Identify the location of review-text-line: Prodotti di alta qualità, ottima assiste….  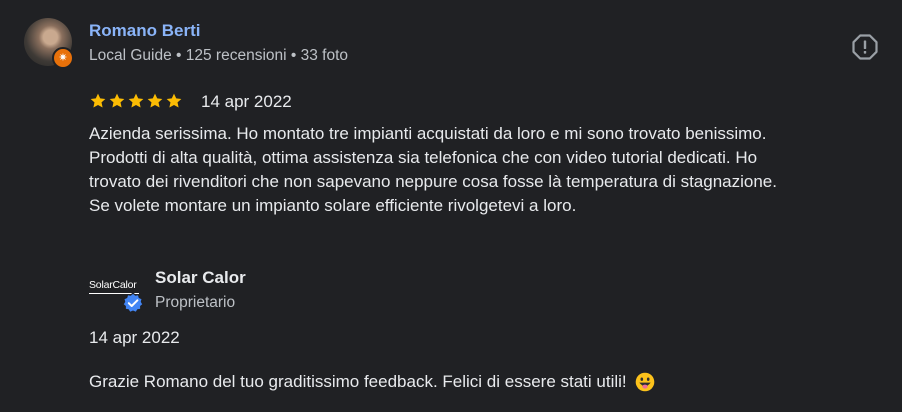
(423, 157).